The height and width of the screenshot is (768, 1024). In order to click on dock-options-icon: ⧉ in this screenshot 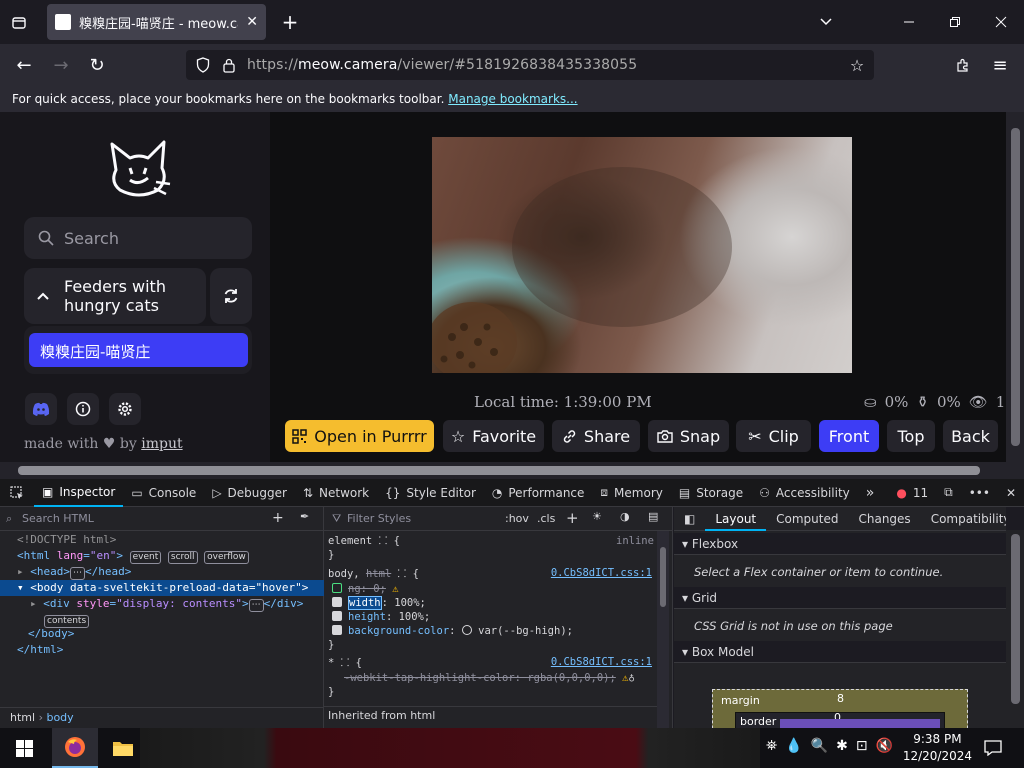, I will do `click(948, 493)`.